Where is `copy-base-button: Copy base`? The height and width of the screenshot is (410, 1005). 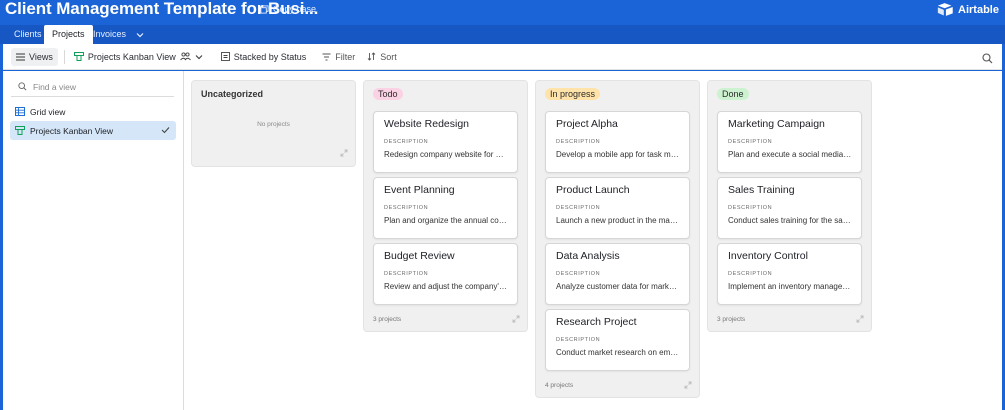 copy-base-button: Copy base is located at coordinates (288, 9).